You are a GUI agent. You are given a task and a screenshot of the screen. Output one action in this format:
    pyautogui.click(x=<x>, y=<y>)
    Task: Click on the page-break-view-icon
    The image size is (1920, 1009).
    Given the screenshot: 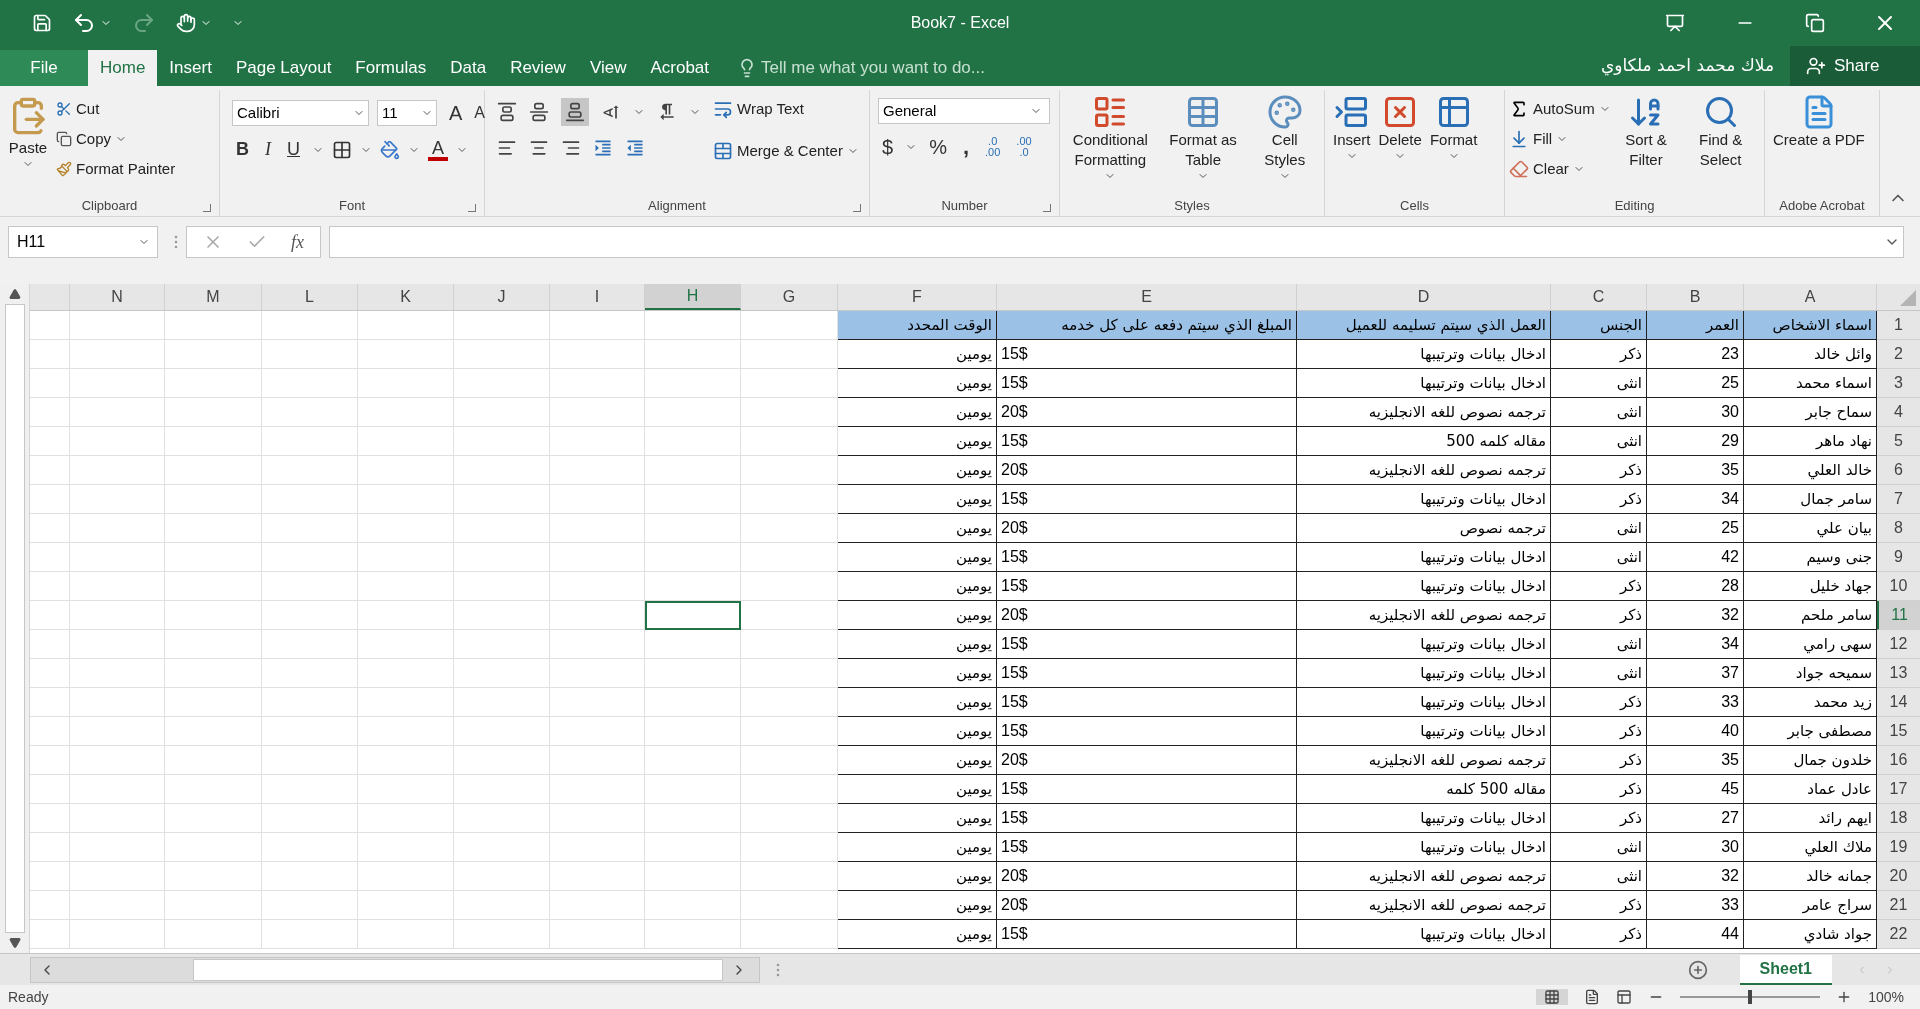 What is the action you would take?
    pyautogui.click(x=1624, y=997)
    